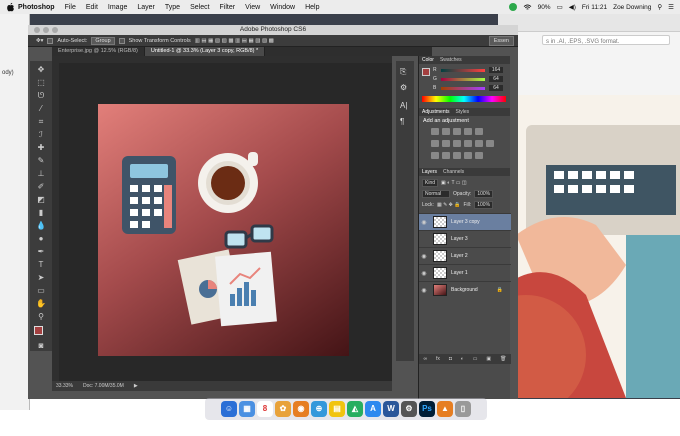  What do you see at coordinates (446, 143) in the screenshot?
I see `color-balance-icon` at bounding box center [446, 143].